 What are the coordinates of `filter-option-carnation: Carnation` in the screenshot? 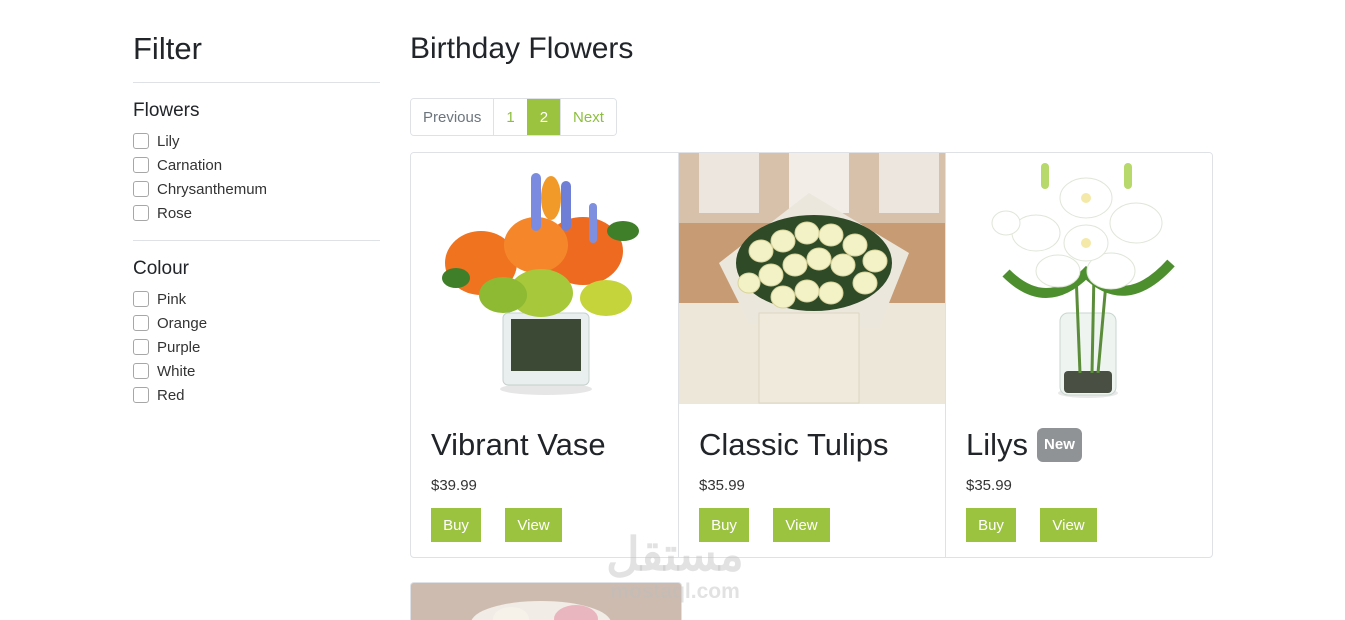 It's located at (256, 165).